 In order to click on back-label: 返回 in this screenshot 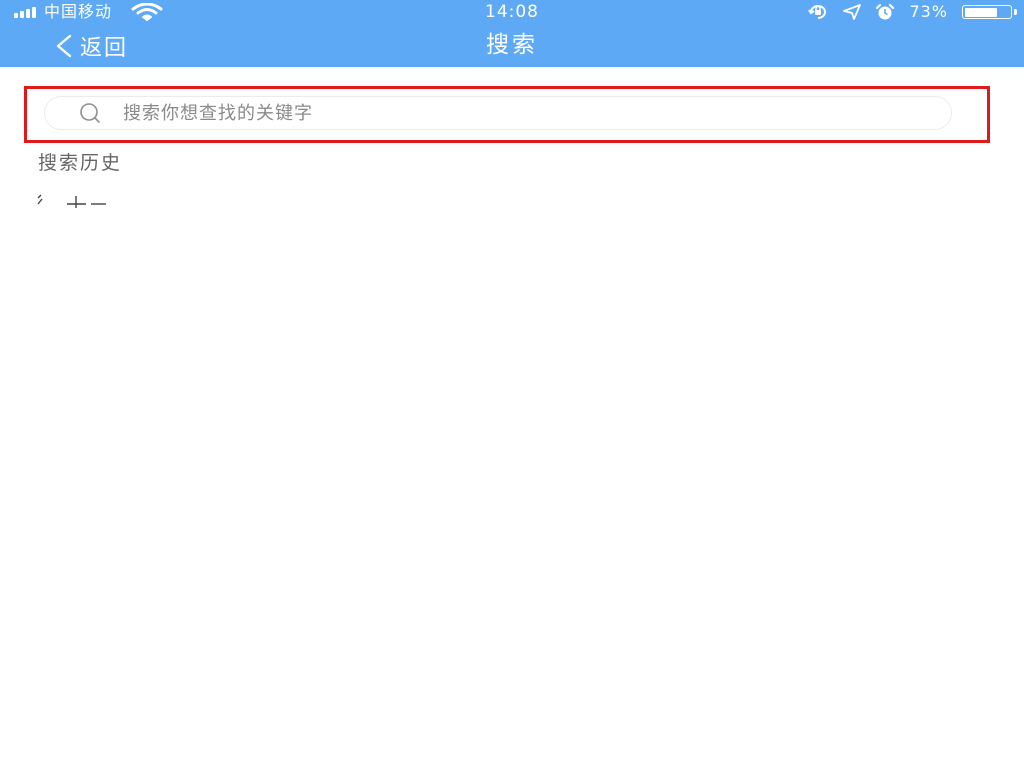, I will do `click(104, 48)`.